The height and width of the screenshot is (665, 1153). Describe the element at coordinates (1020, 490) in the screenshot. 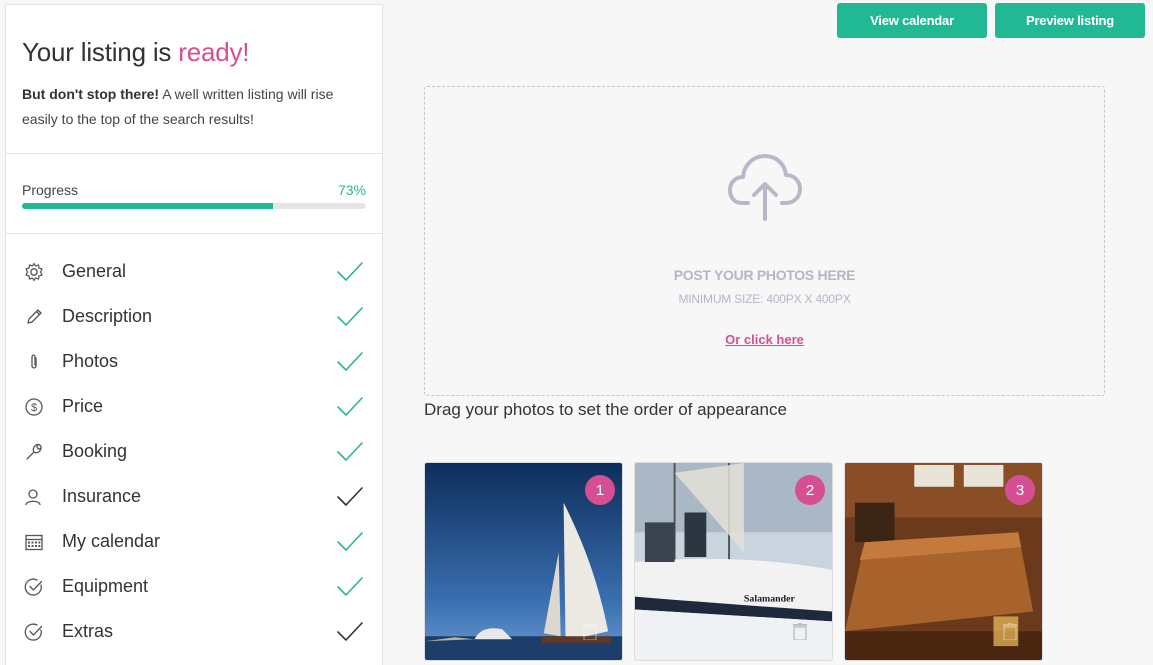

I see `photo-order-badge: 3` at that location.